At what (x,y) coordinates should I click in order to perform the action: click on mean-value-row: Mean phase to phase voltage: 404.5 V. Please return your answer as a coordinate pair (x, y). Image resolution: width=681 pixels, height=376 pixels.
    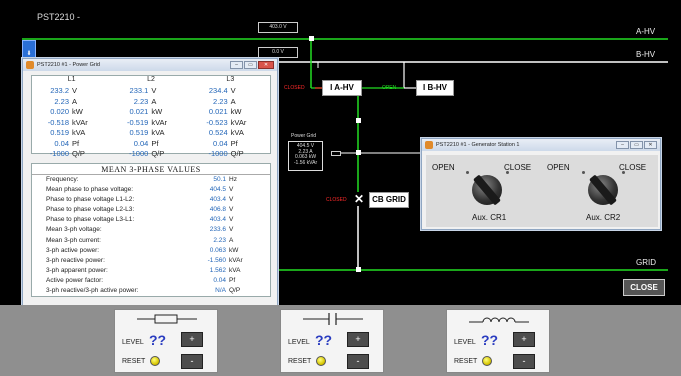
    Looking at the image, I should click on (151, 190).